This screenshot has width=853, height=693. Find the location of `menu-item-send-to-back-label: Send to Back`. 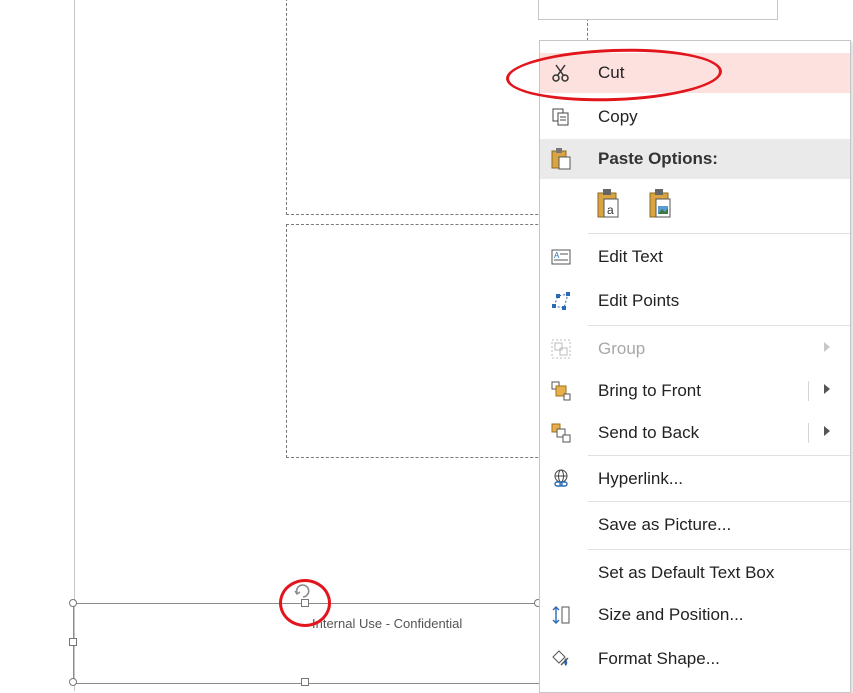

menu-item-send-to-back-label: Send to Back is located at coordinates (649, 432).